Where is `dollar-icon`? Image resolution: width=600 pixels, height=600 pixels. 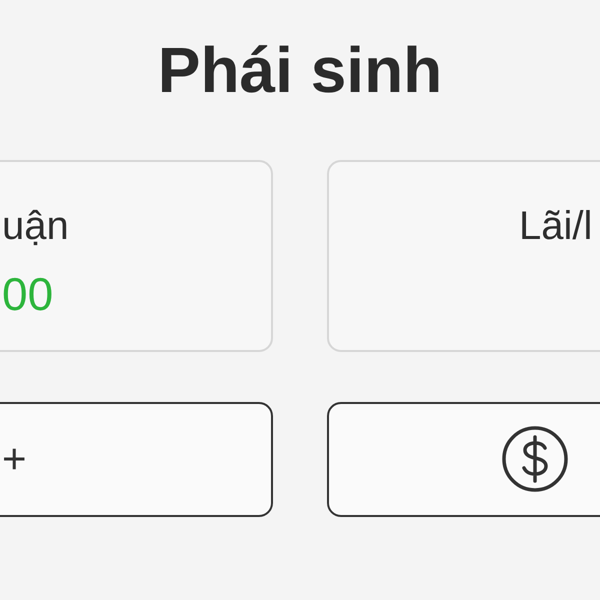 dollar-icon is located at coordinates (535, 459).